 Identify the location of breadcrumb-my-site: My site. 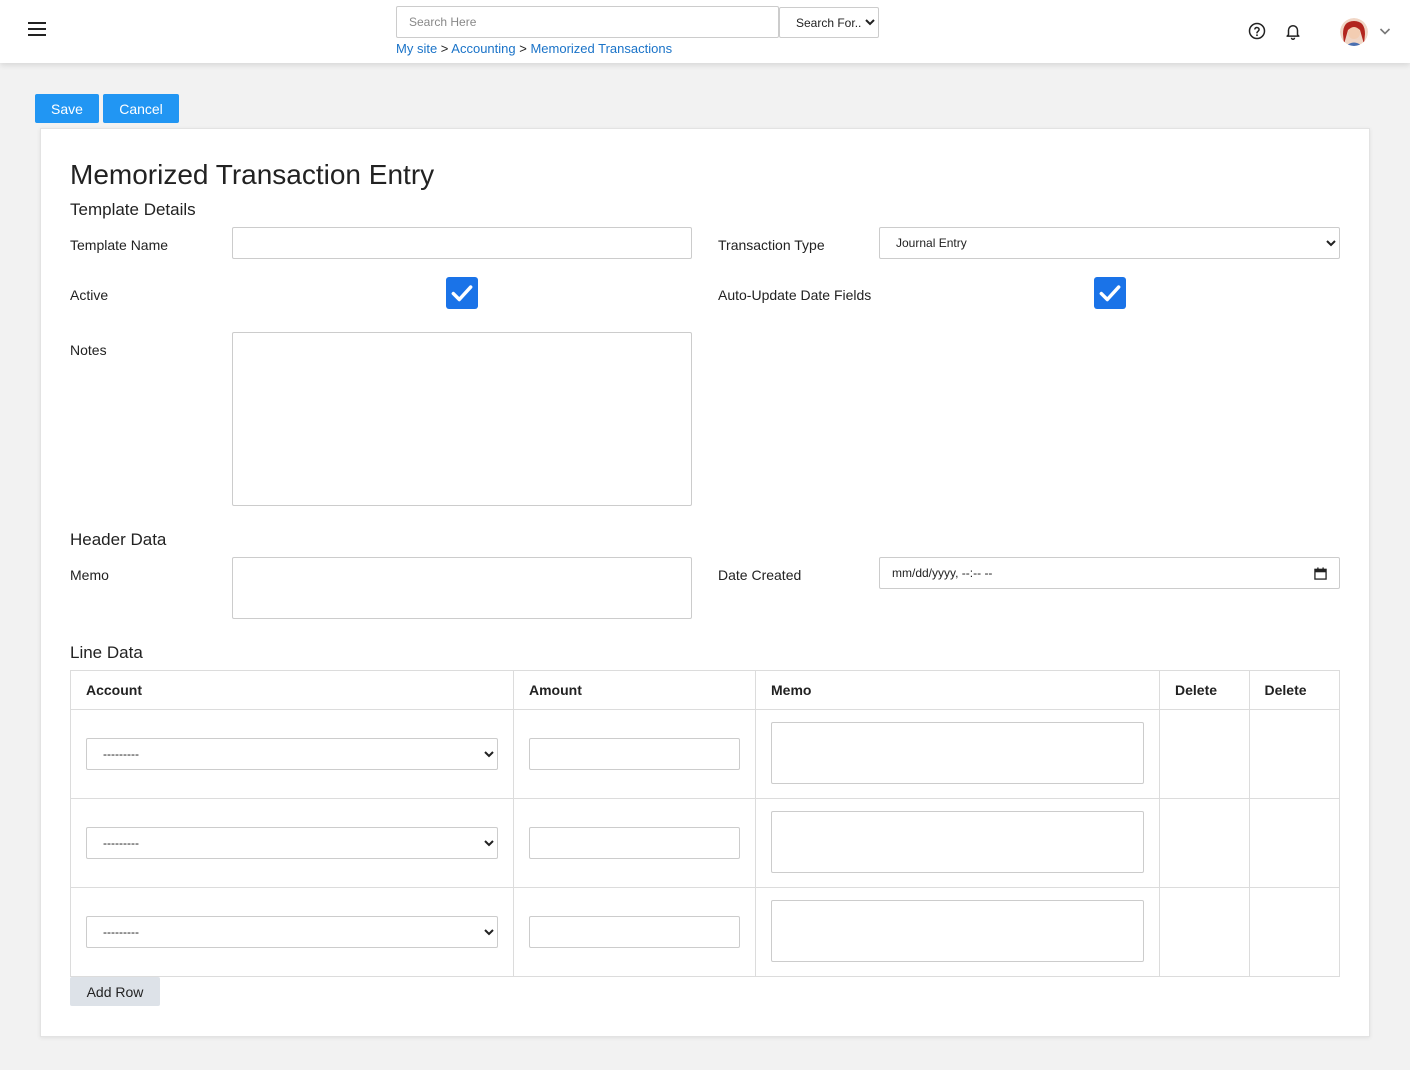
(416, 48).